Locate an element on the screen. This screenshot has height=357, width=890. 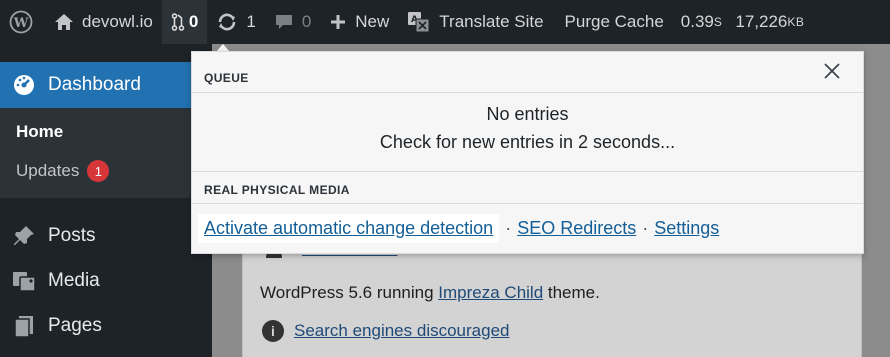
wordpress-logo-icon: W is located at coordinates (21, 22).